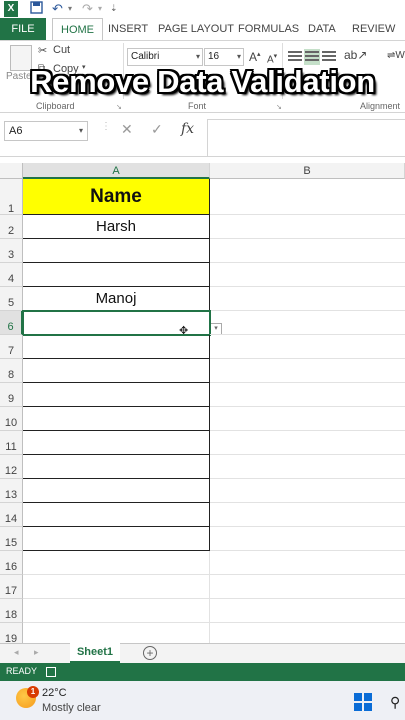  What do you see at coordinates (46, 131) in the screenshot?
I see `name-box: A6 ▾` at bounding box center [46, 131].